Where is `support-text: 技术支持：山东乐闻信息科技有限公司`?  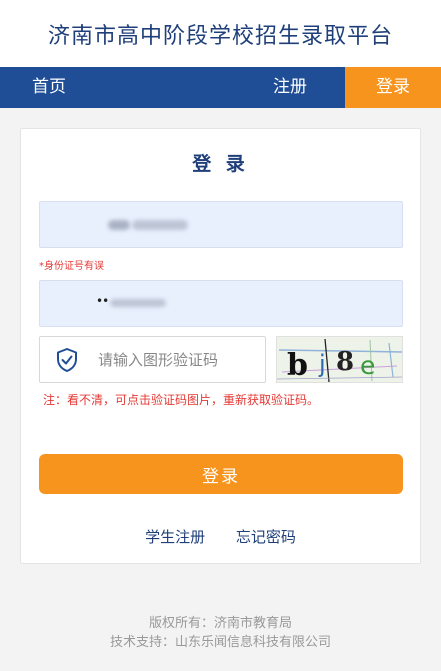
support-text: 技术支持：山东乐闻信息科技有限公司 is located at coordinates (220, 642).